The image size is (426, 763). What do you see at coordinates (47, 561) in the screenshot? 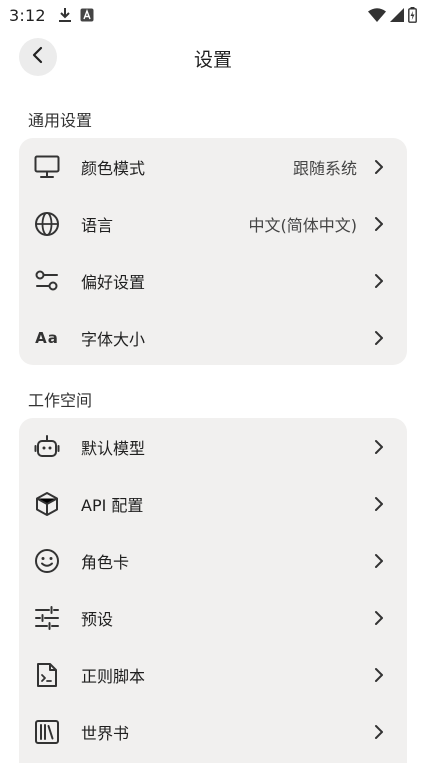
I see `smiley-icon` at bounding box center [47, 561].